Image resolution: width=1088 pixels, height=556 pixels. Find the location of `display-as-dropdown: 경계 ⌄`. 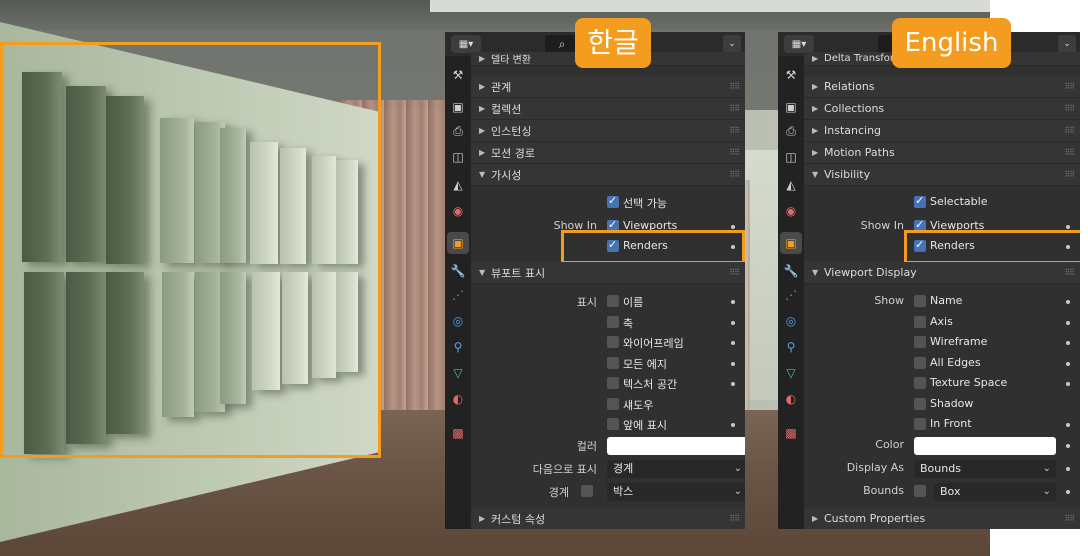

display-as-dropdown: 경계 ⌄ is located at coordinates (676, 469).